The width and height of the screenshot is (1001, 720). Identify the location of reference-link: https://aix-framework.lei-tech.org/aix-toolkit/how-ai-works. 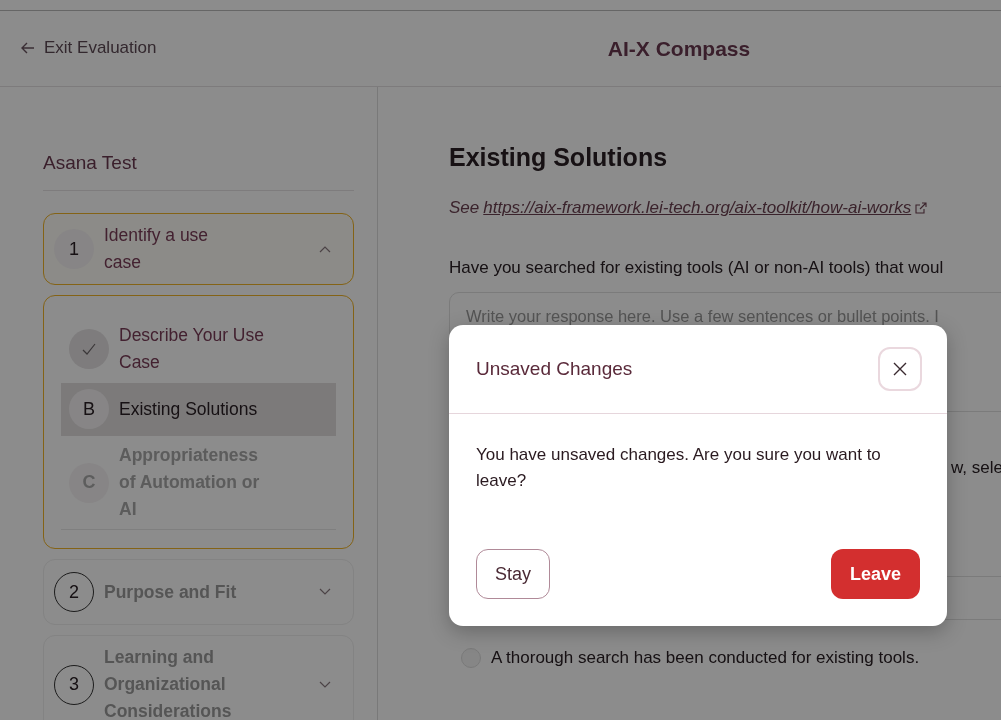
(697, 208).